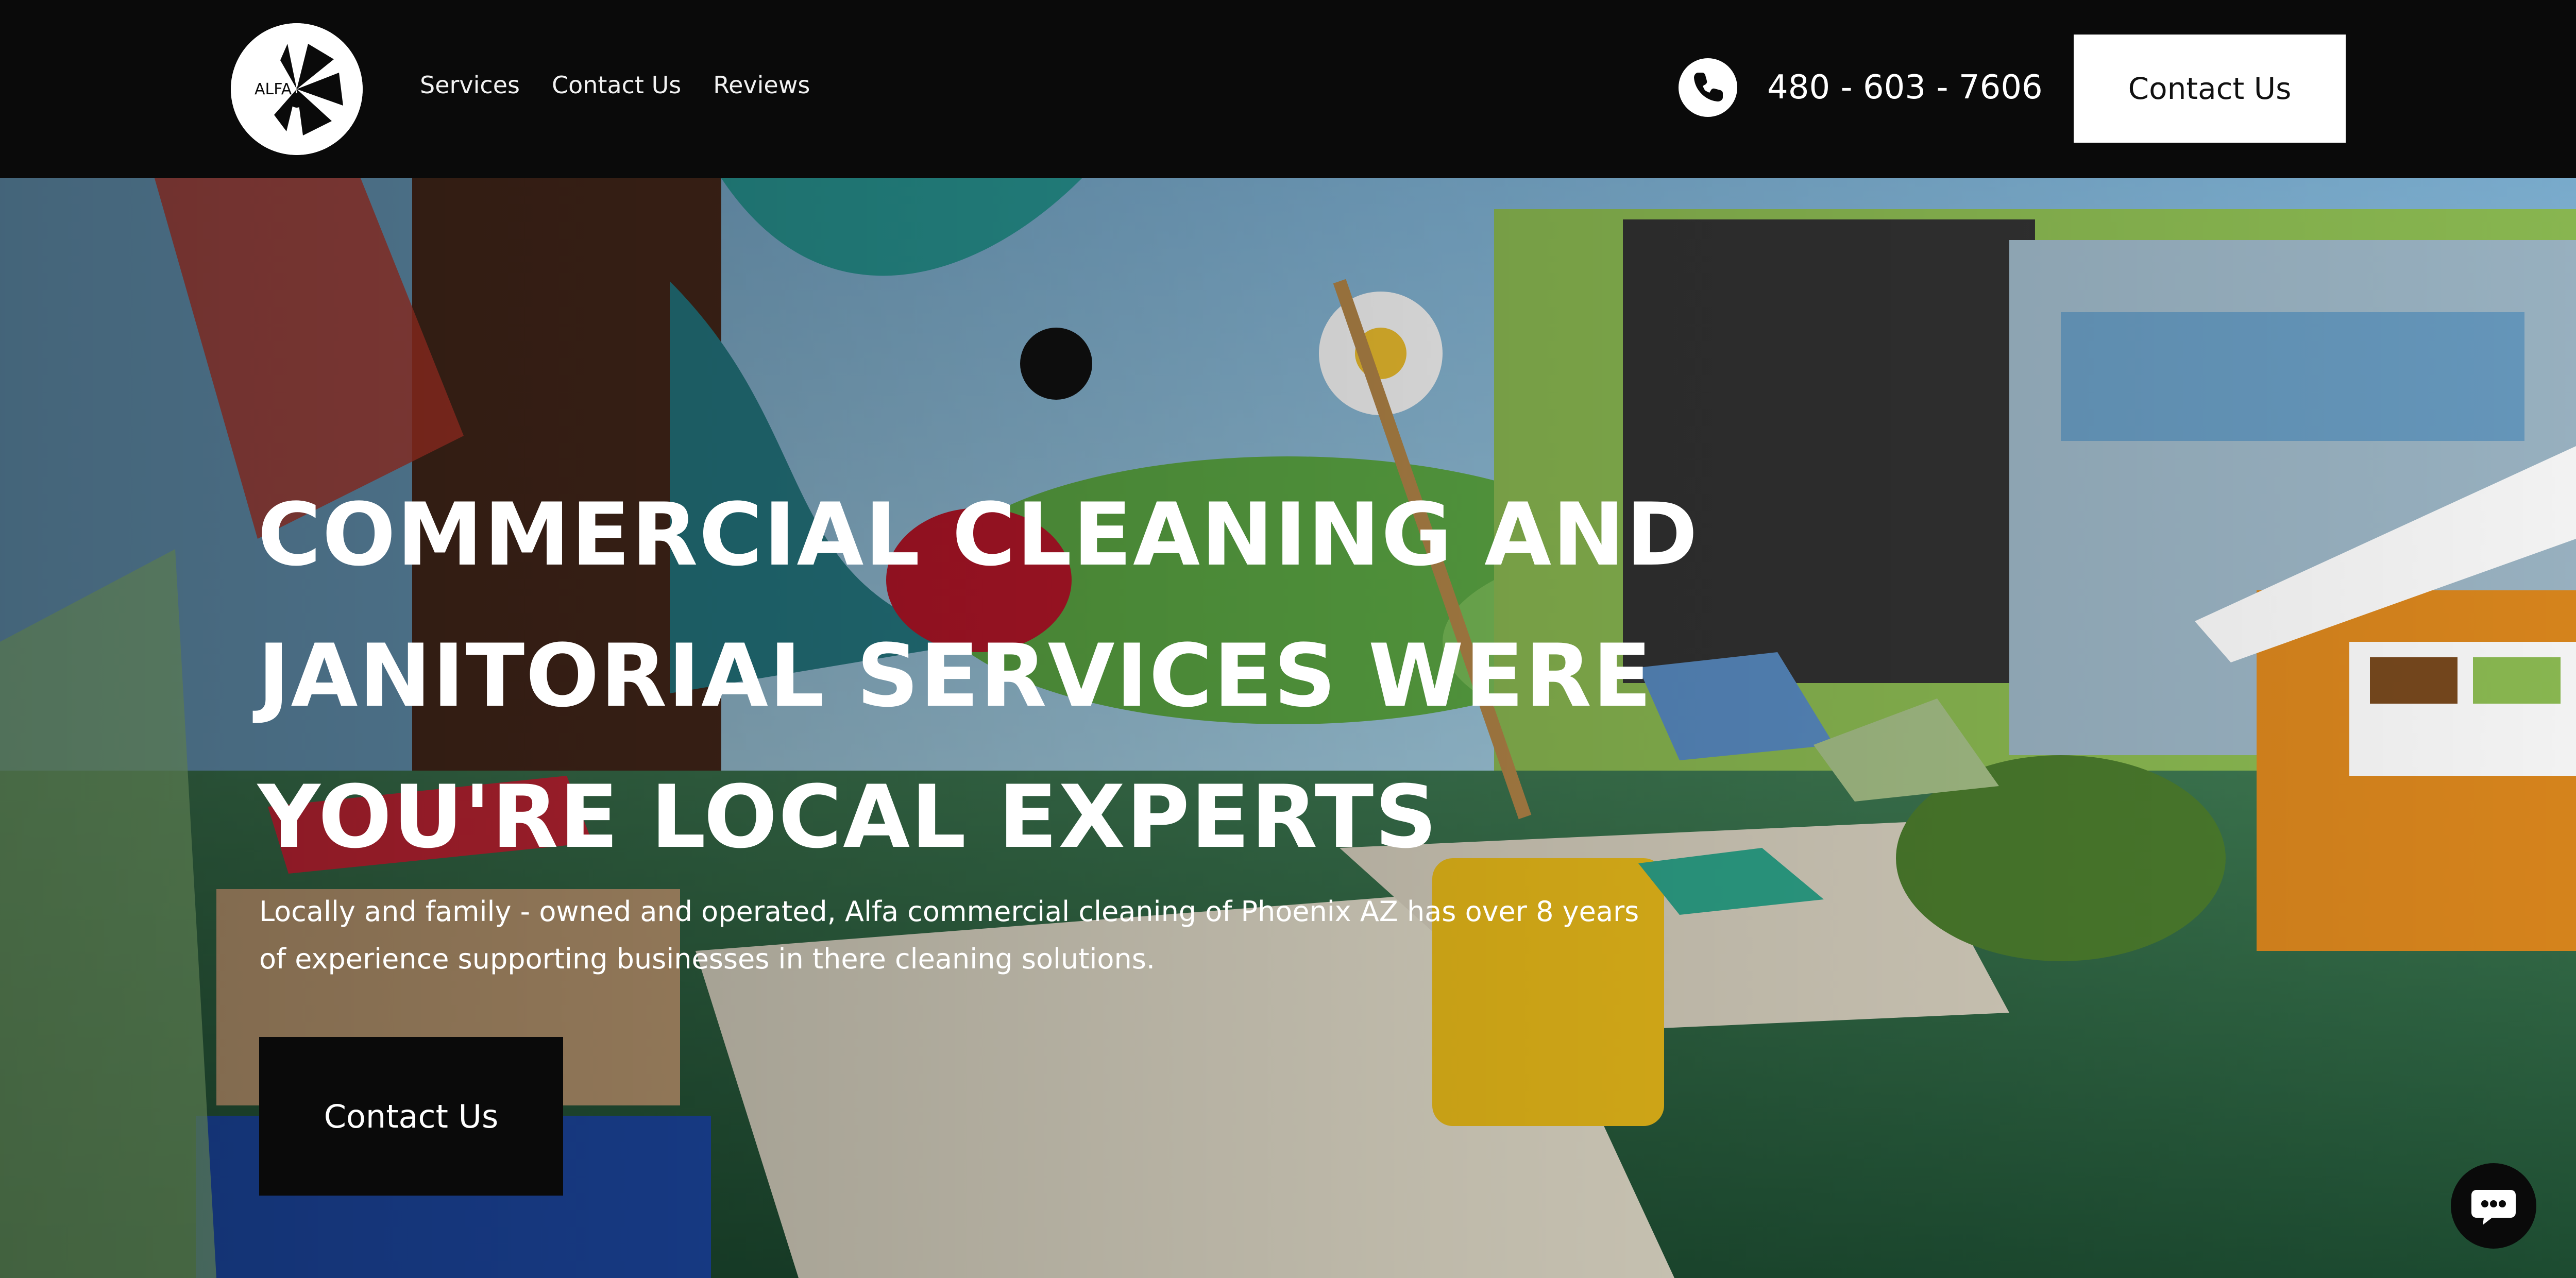 This screenshot has width=2576, height=1278. I want to click on chat-button, so click(2493, 1206).